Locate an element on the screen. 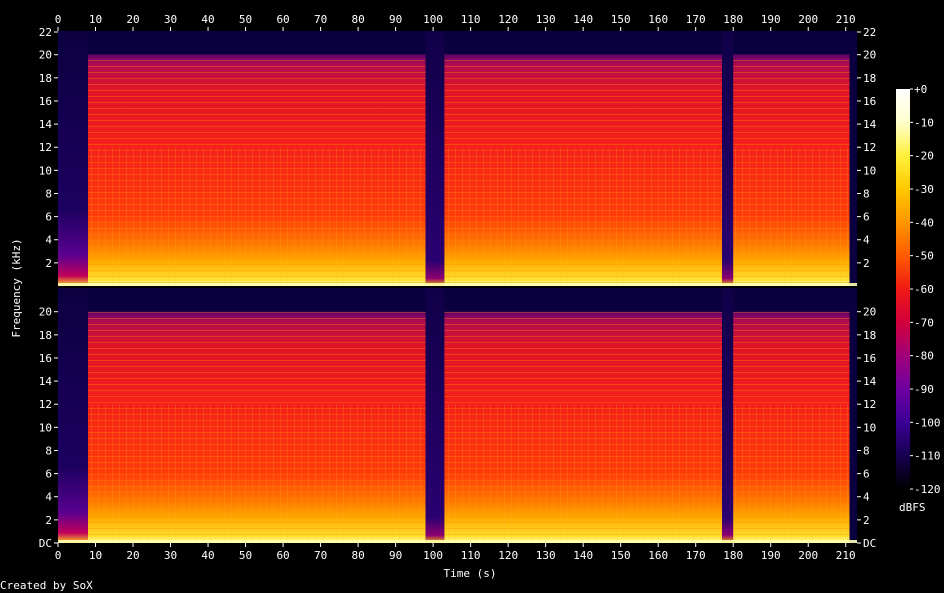  x-tick-label-bottom: 200 is located at coordinates (808, 555).